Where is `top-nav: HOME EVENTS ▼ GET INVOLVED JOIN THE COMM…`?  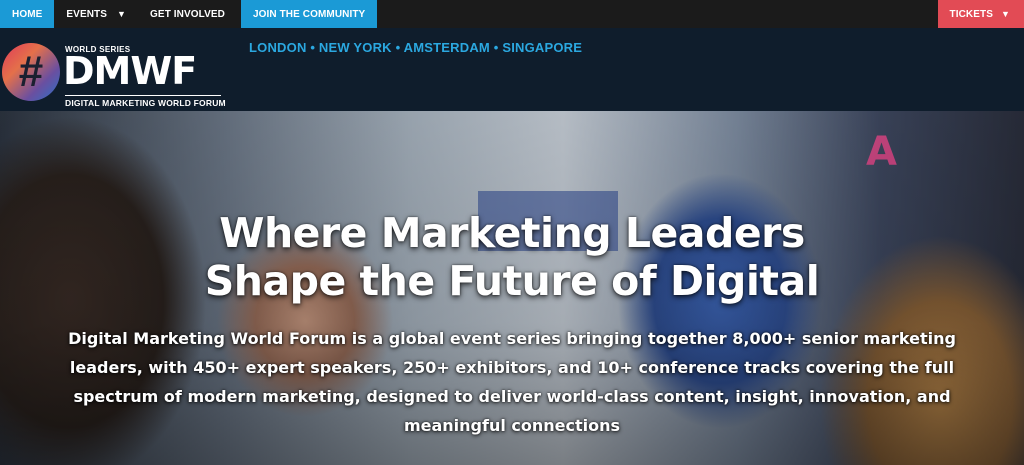 top-nav: HOME EVENTS ▼ GET INVOLVED JOIN THE COMM… is located at coordinates (512, 14).